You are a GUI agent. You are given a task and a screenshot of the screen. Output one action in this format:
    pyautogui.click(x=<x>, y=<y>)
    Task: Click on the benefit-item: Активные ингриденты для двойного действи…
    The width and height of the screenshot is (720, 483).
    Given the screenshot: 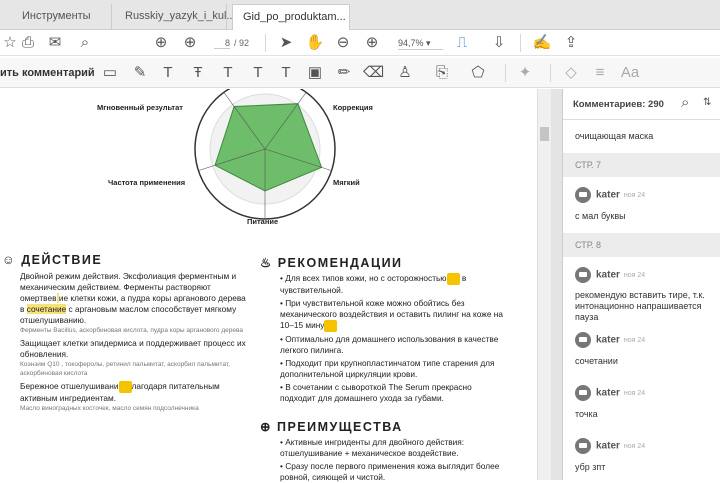 What is the action you would take?
    pyautogui.click(x=372, y=447)
    